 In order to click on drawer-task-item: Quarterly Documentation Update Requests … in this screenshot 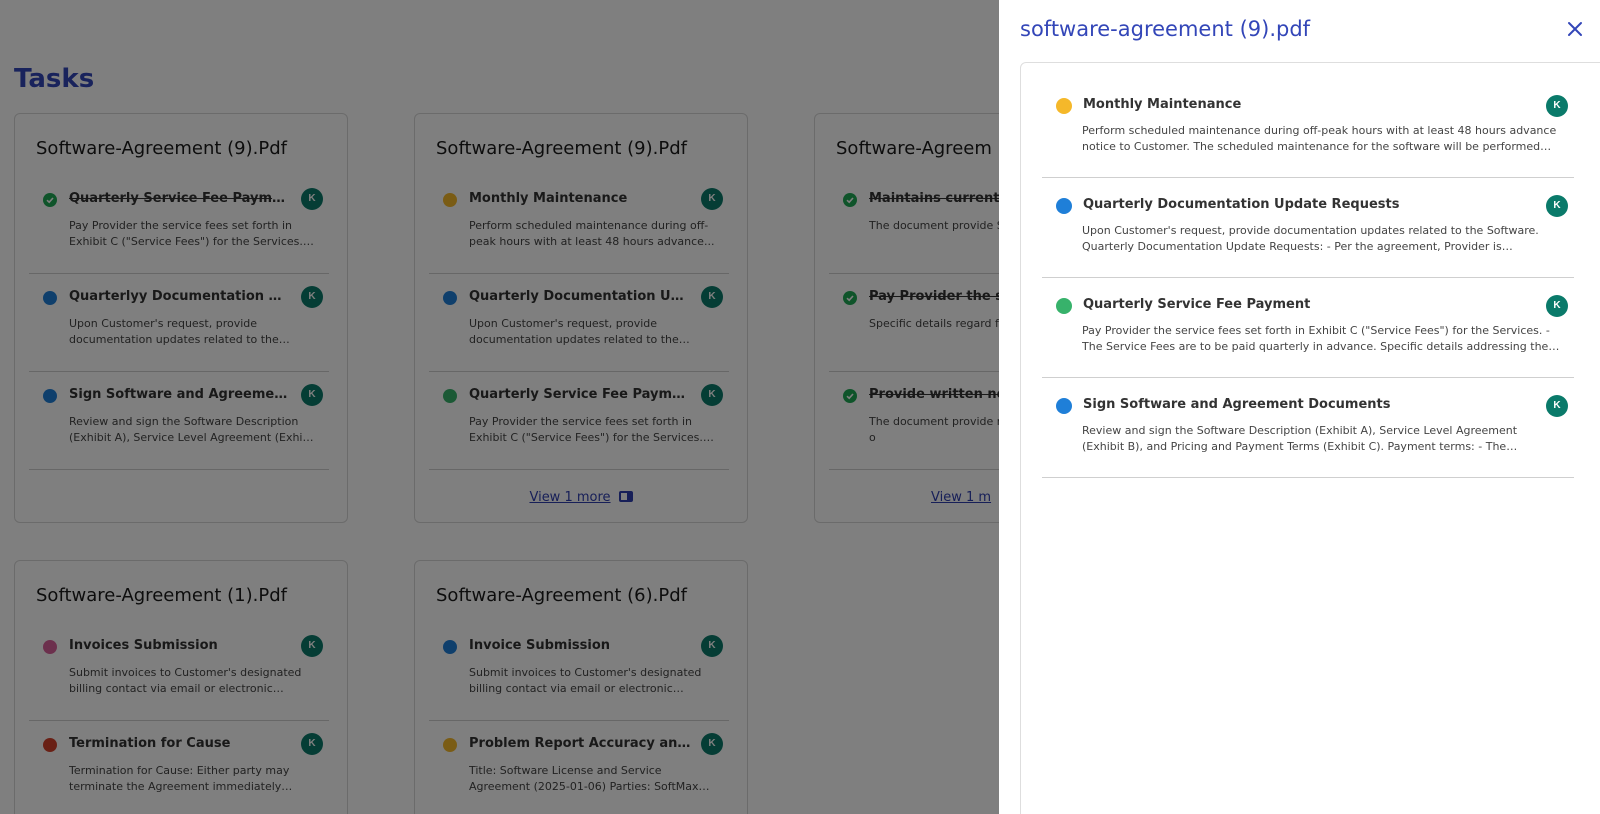, I will do `click(1308, 228)`.